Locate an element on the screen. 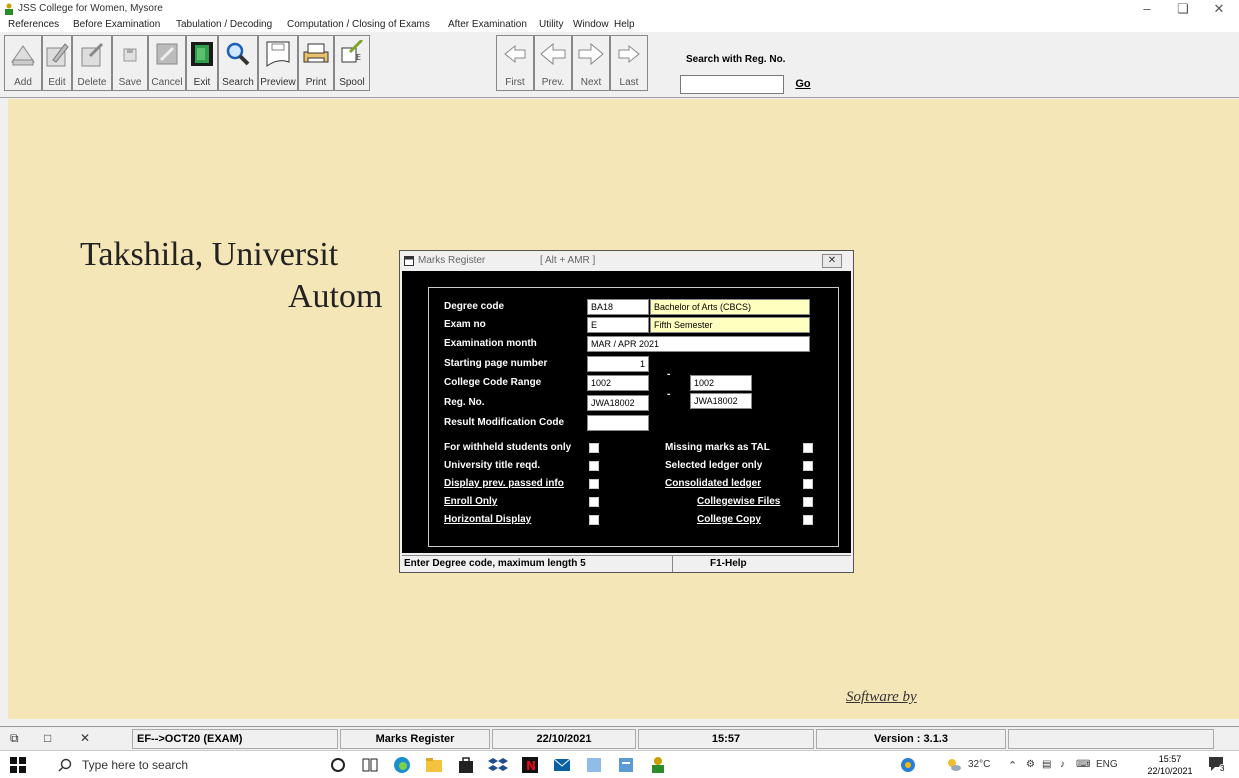 The height and width of the screenshot is (778, 1239). tray-app-icon is located at coordinates (908, 765).